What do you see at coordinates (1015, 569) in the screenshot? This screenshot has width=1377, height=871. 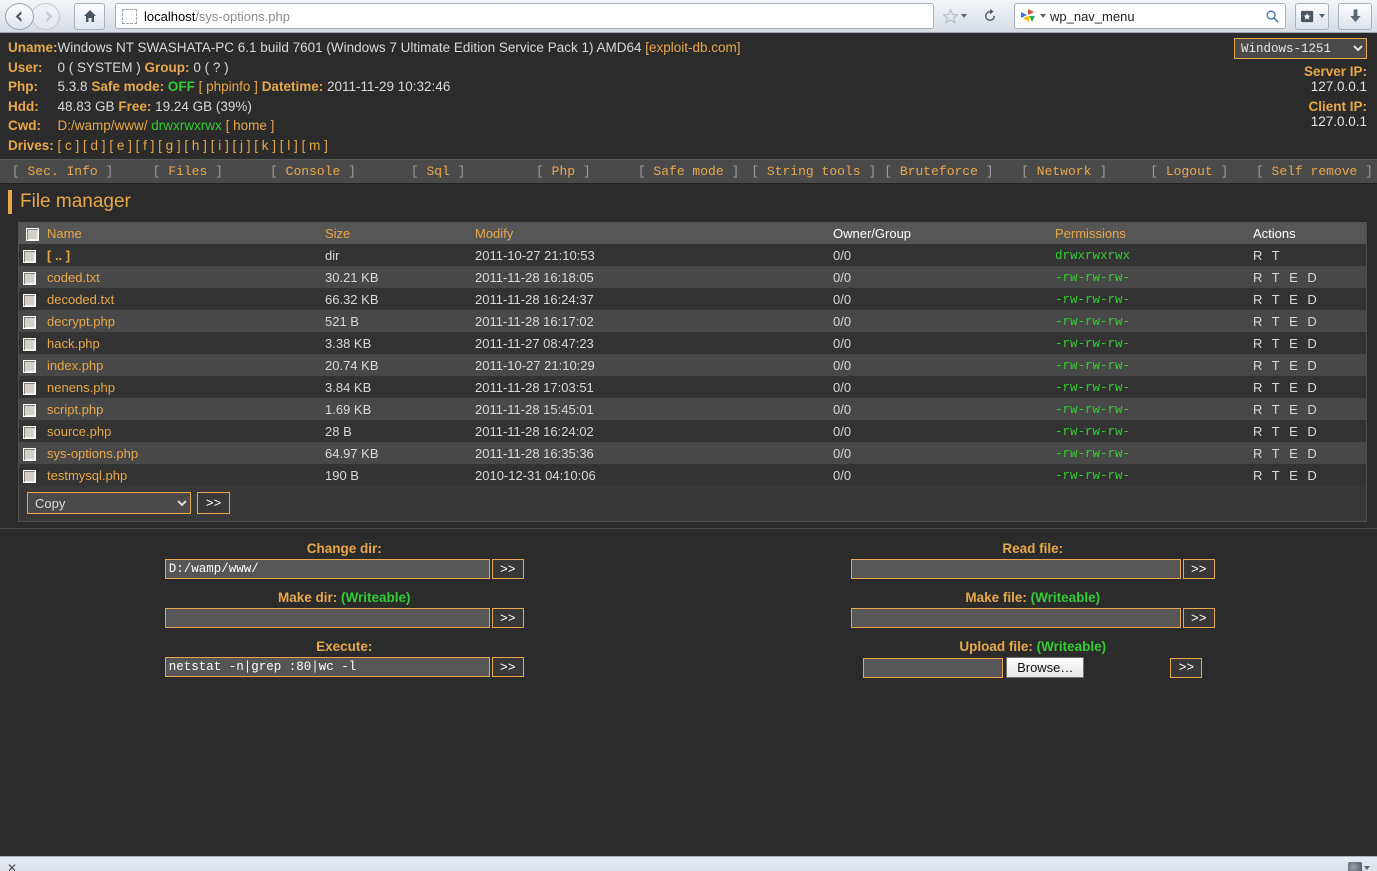 I see `read-file-input` at bounding box center [1015, 569].